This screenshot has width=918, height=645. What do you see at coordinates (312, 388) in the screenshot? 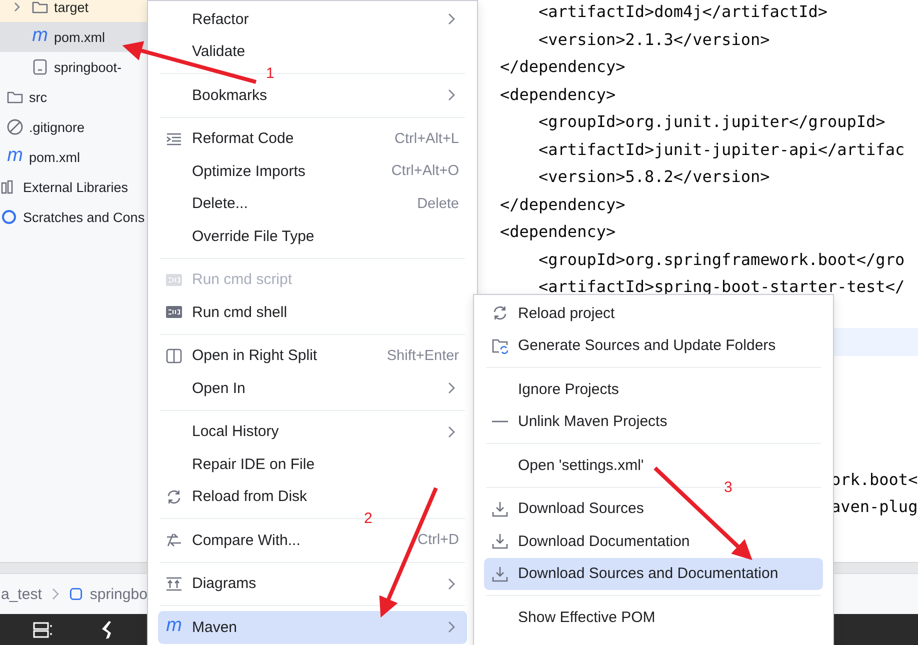
I see `menu-item: Open In` at bounding box center [312, 388].